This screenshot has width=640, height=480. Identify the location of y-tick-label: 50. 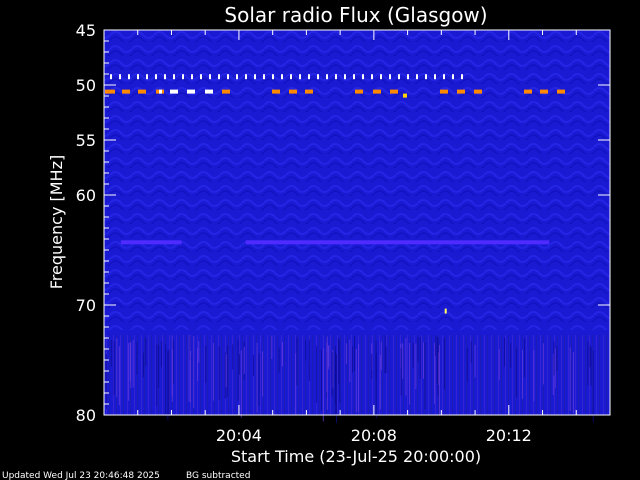
(86, 85).